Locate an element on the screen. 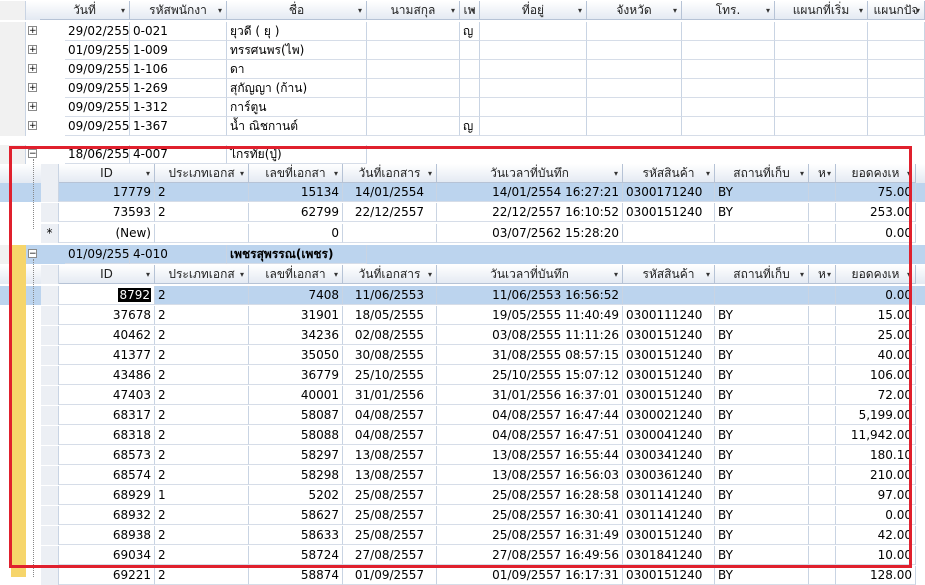 This screenshot has height=585, width=925. balance-cell: 11,942.00 is located at coordinates (876, 435).